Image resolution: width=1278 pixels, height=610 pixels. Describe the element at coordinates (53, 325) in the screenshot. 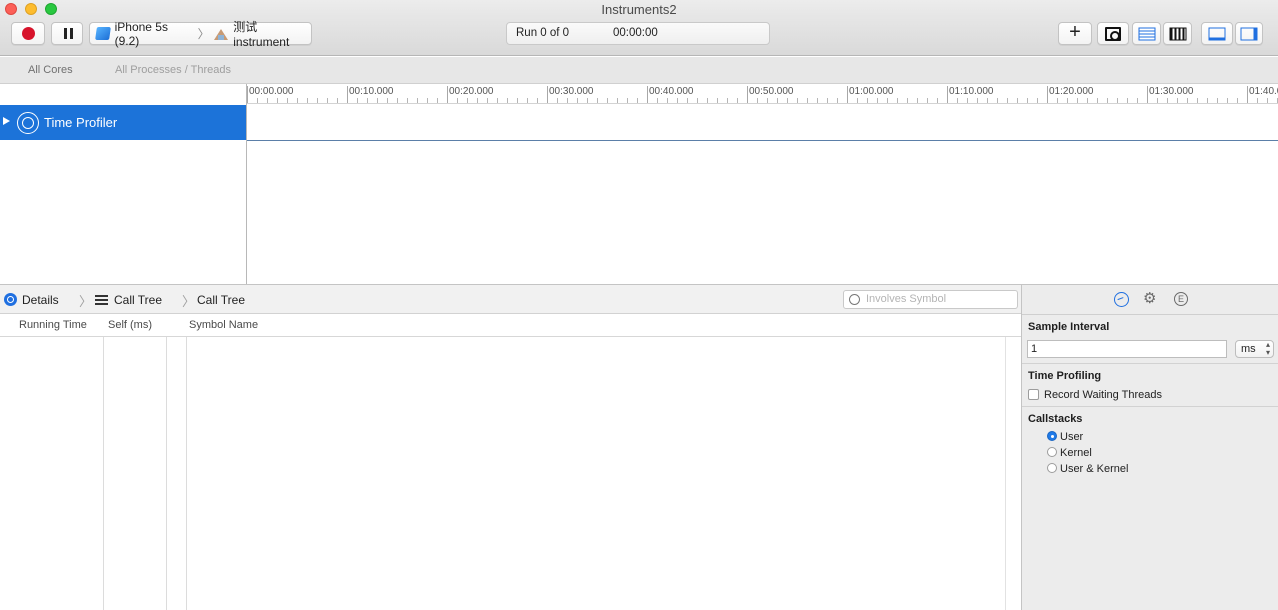

I see `column-running-time: Running Time` at that location.